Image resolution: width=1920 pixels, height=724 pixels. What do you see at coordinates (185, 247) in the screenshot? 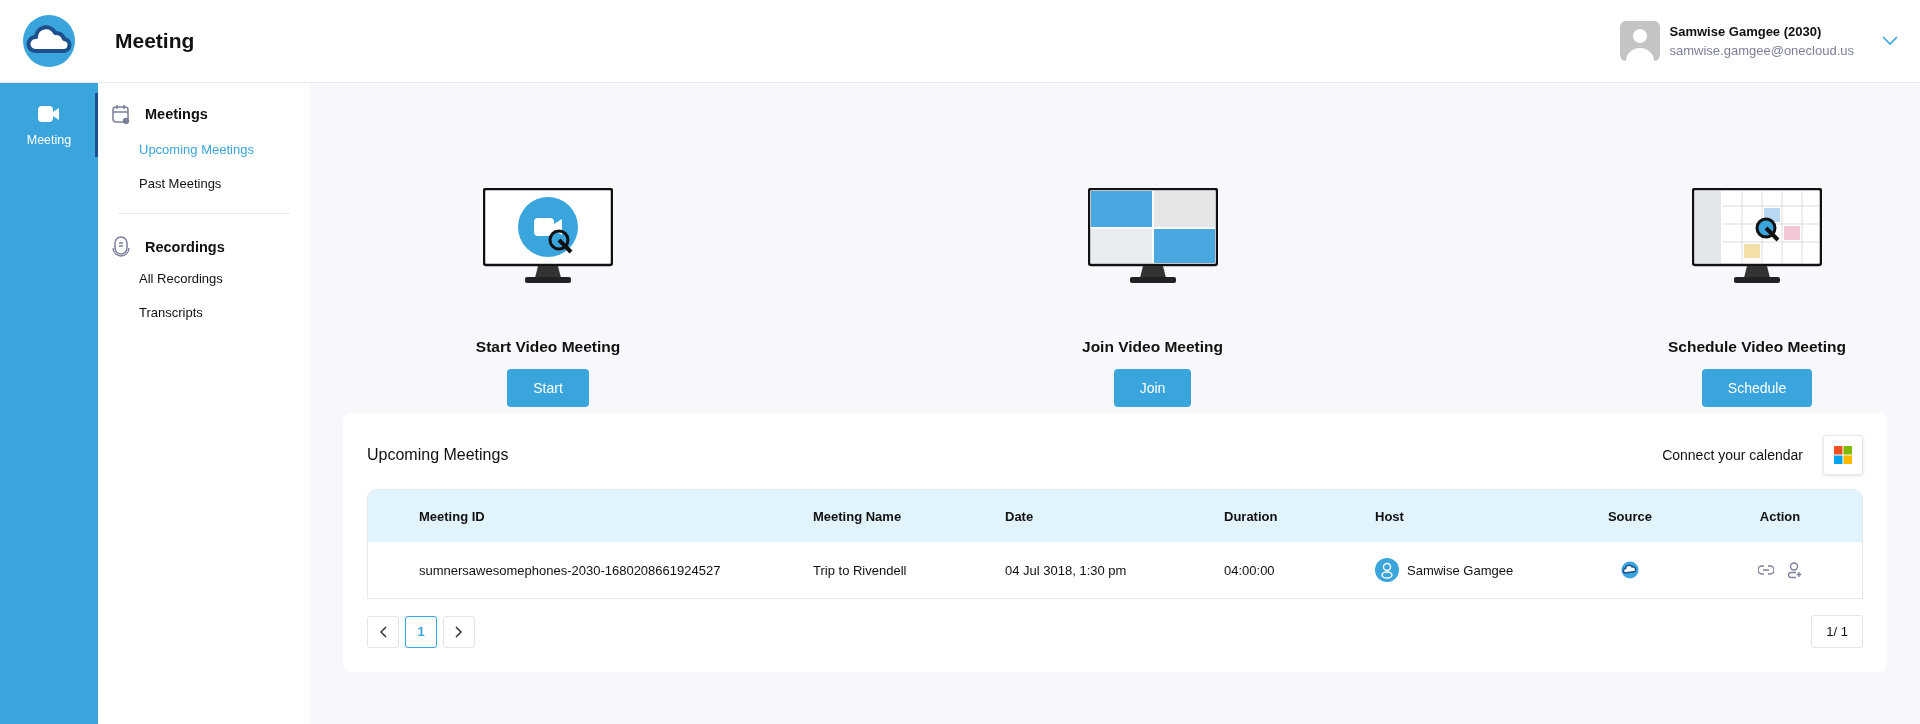
I see `section-title: Recordings` at bounding box center [185, 247].